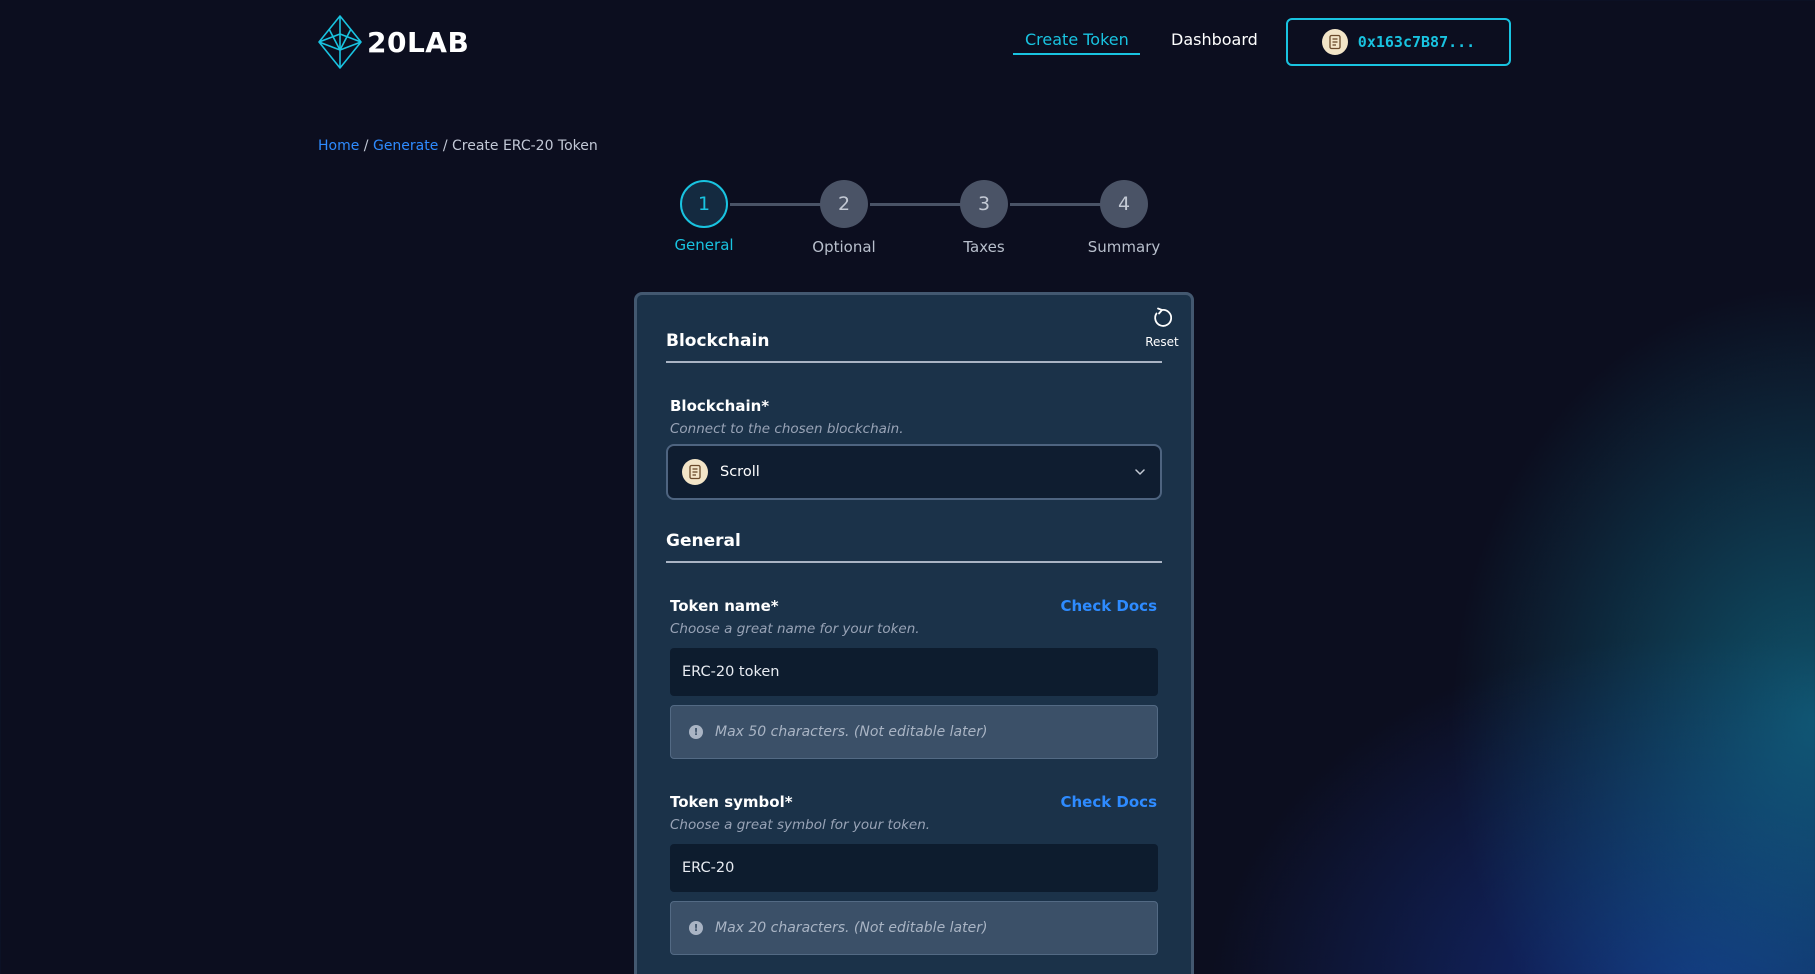 Image resolution: width=1815 pixels, height=974 pixels. I want to click on step-general: 1 General, so click(704, 217).